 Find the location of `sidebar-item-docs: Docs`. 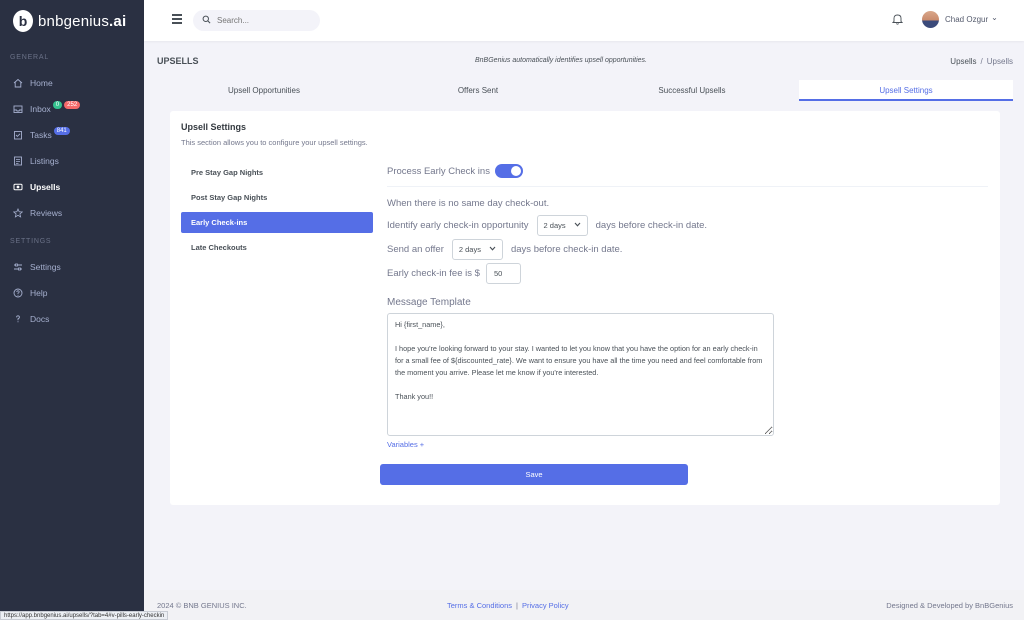

sidebar-item-docs: Docs is located at coordinates (72, 319).